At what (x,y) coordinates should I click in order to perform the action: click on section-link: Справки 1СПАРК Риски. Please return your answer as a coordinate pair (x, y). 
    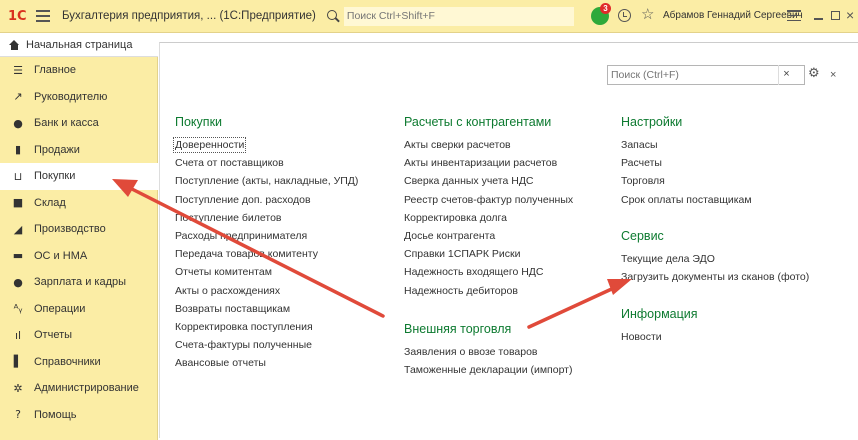
    Looking at the image, I should click on (488, 254).